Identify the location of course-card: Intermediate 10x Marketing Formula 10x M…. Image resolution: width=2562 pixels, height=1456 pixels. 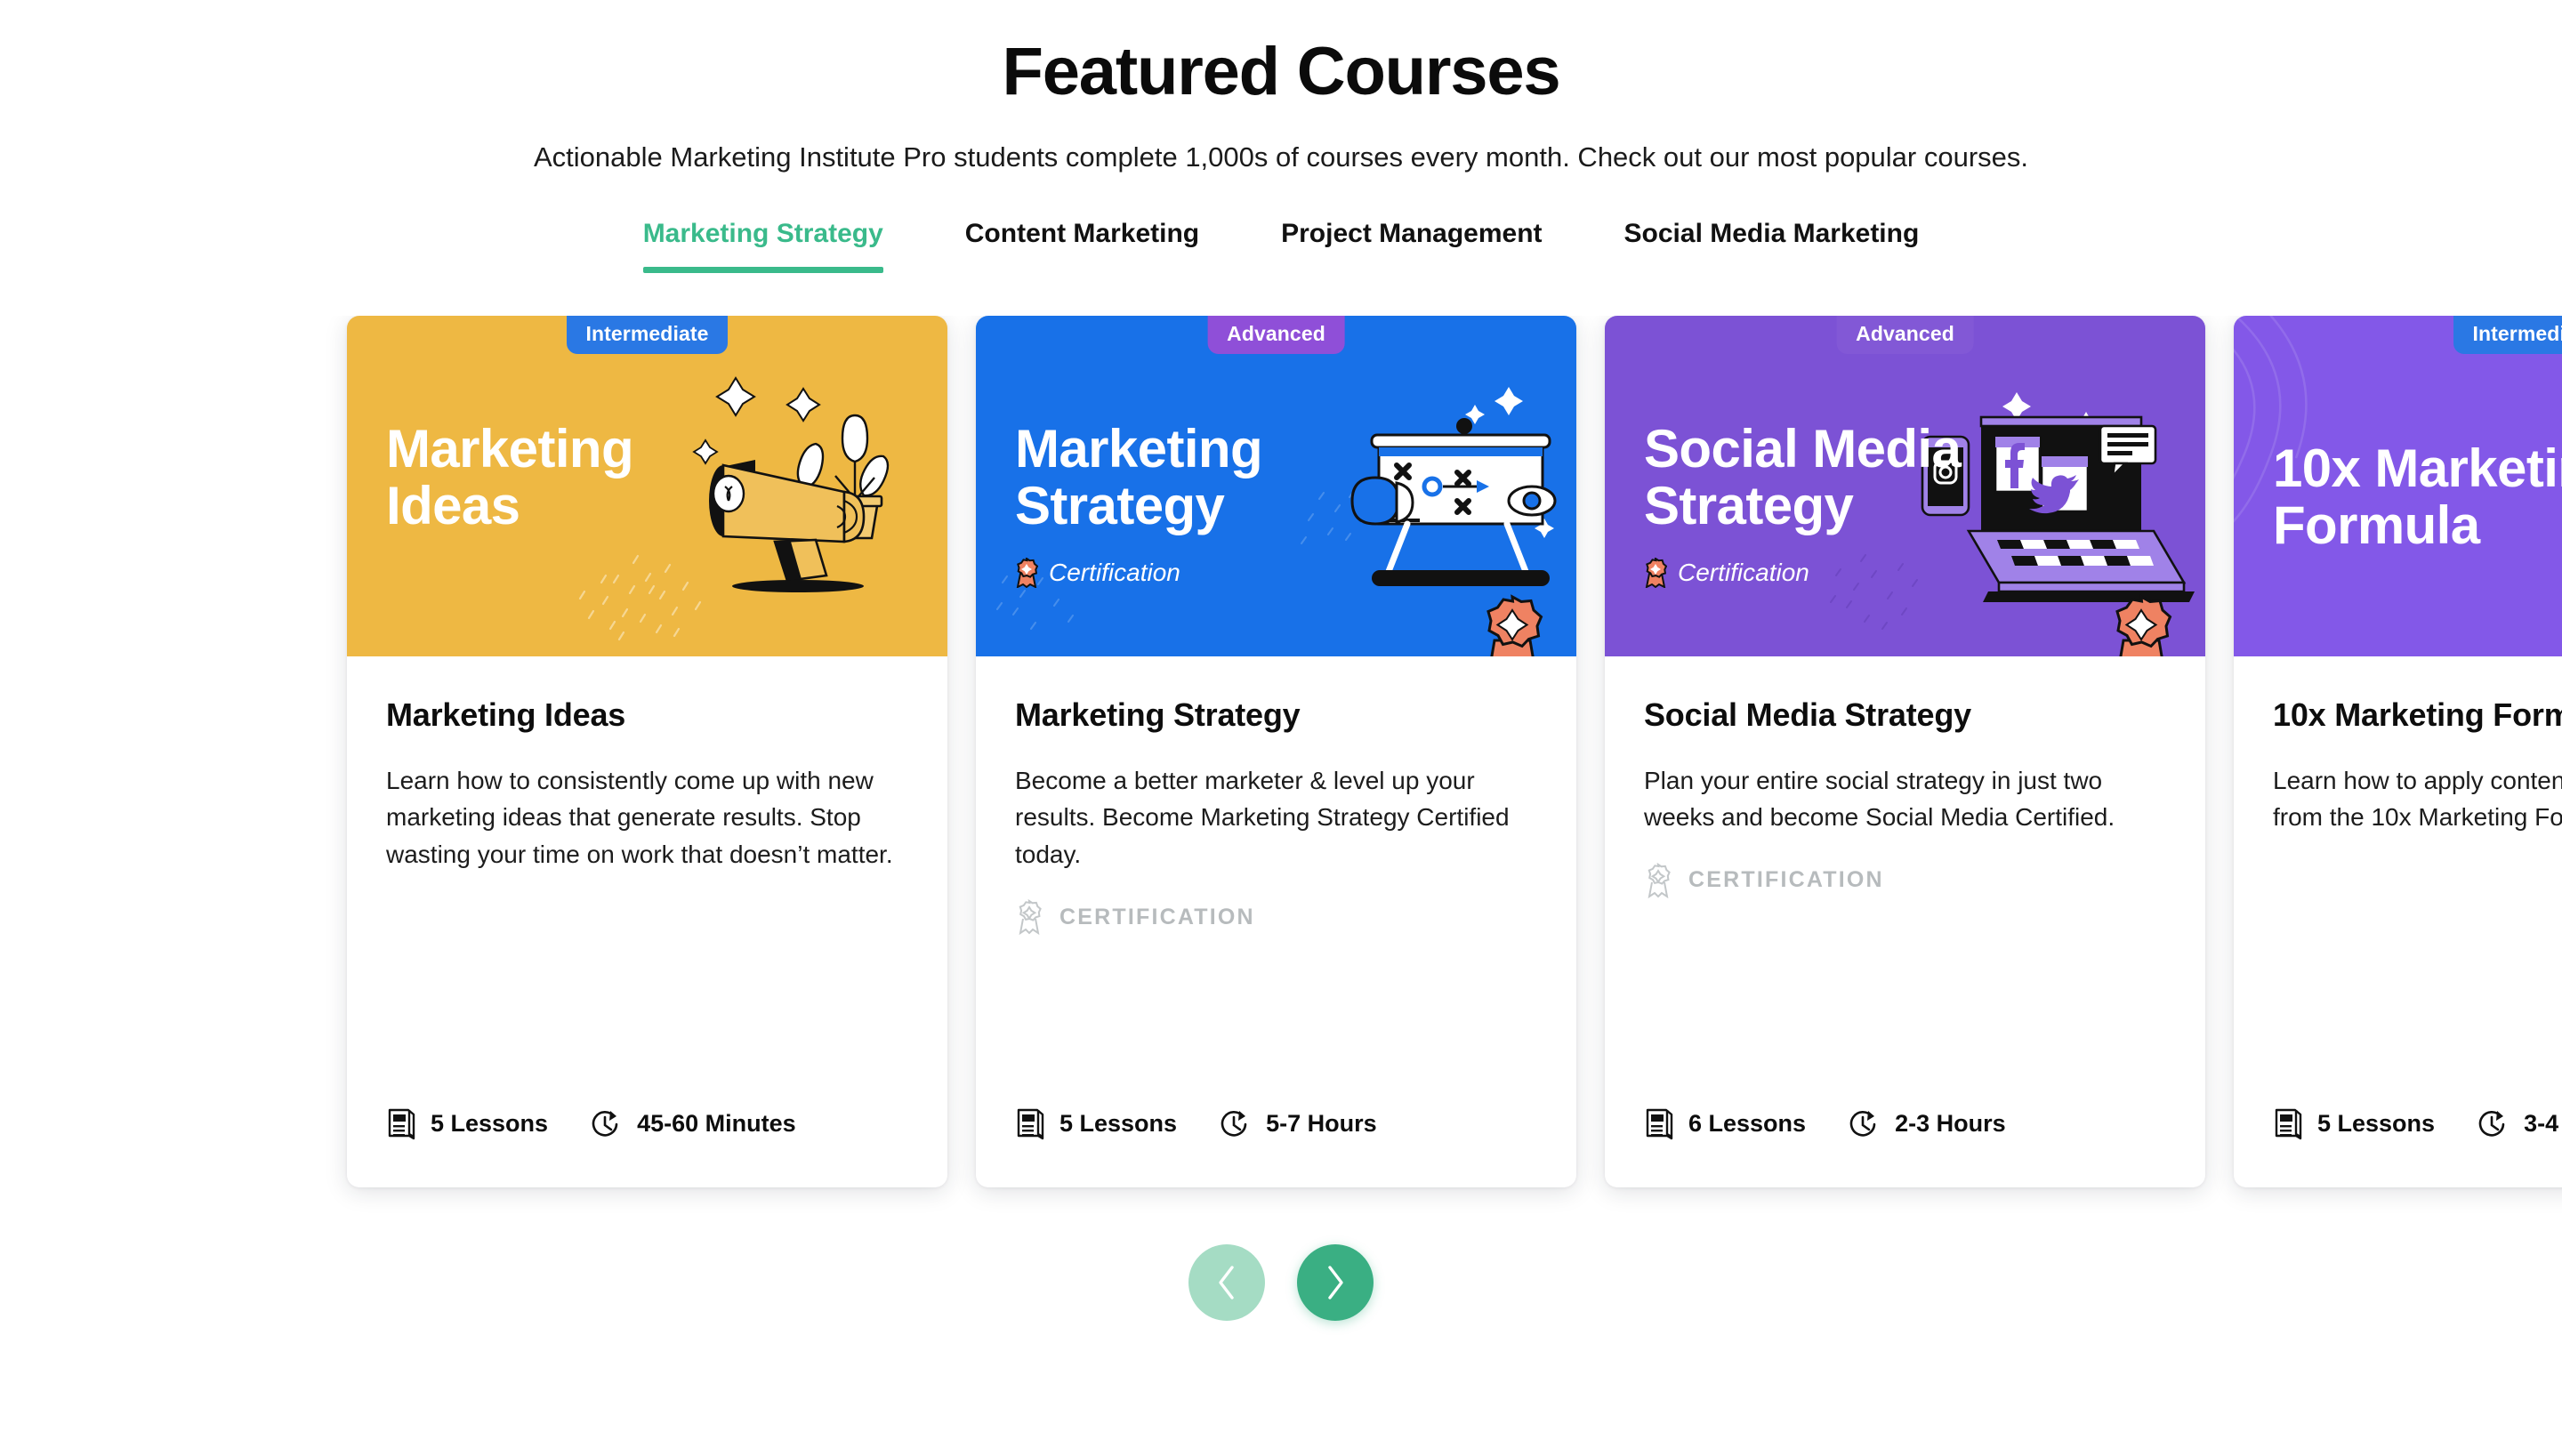
(2398, 751).